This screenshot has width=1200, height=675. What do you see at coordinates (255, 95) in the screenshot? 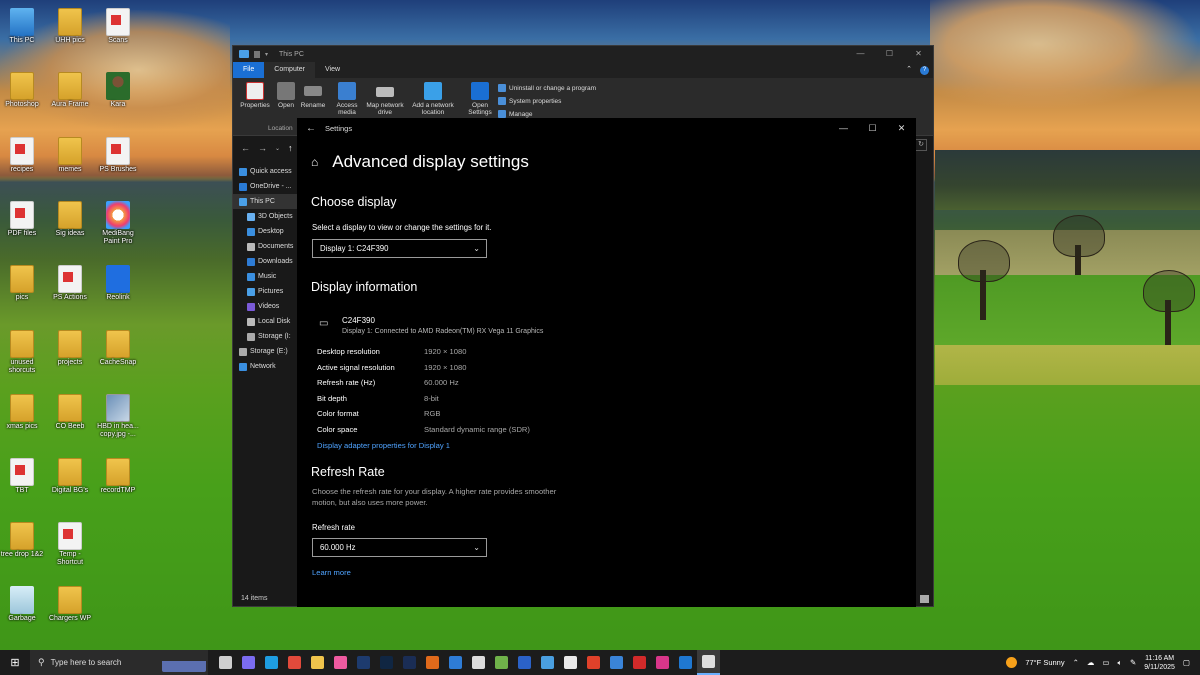
I see `properties-button: Properties` at bounding box center [255, 95].